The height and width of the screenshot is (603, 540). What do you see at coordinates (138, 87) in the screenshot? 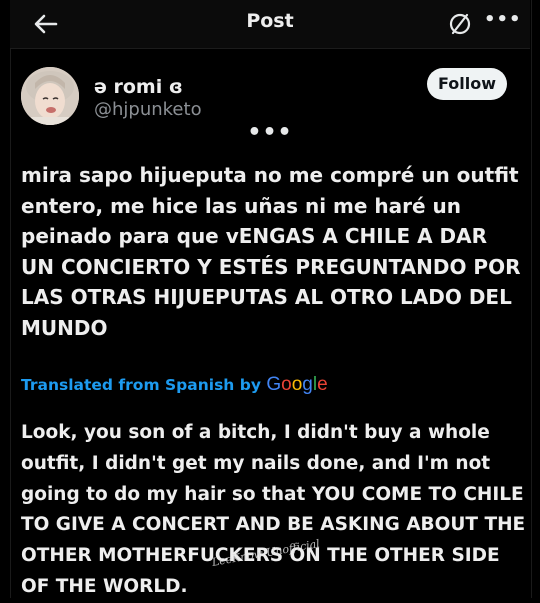
I see `author-display-name: ə romi ɞ` at bounding box center [138, 87].